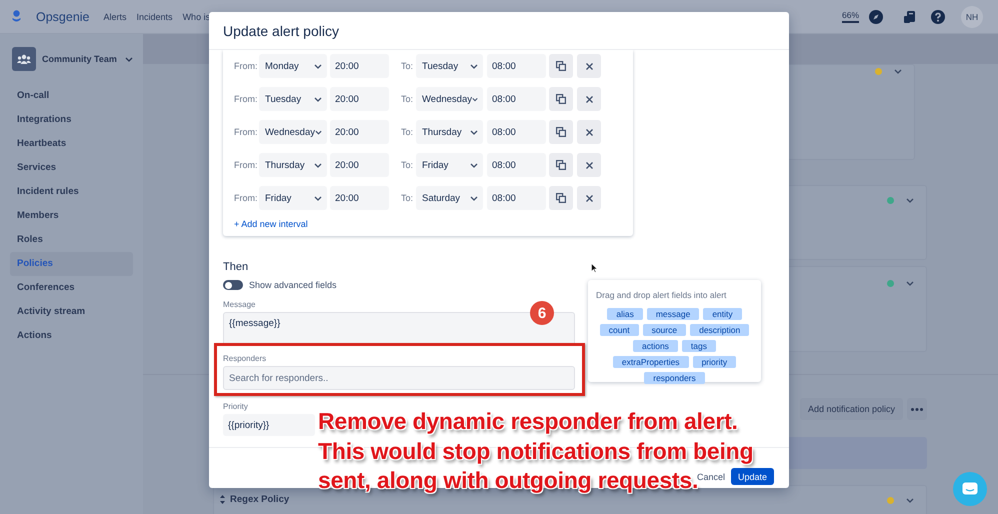 The image size is (998, 514). What do you see at coordinates (619, 330) in the screenshot?
I see `field-tag: count` at bounding box center [619, 330].